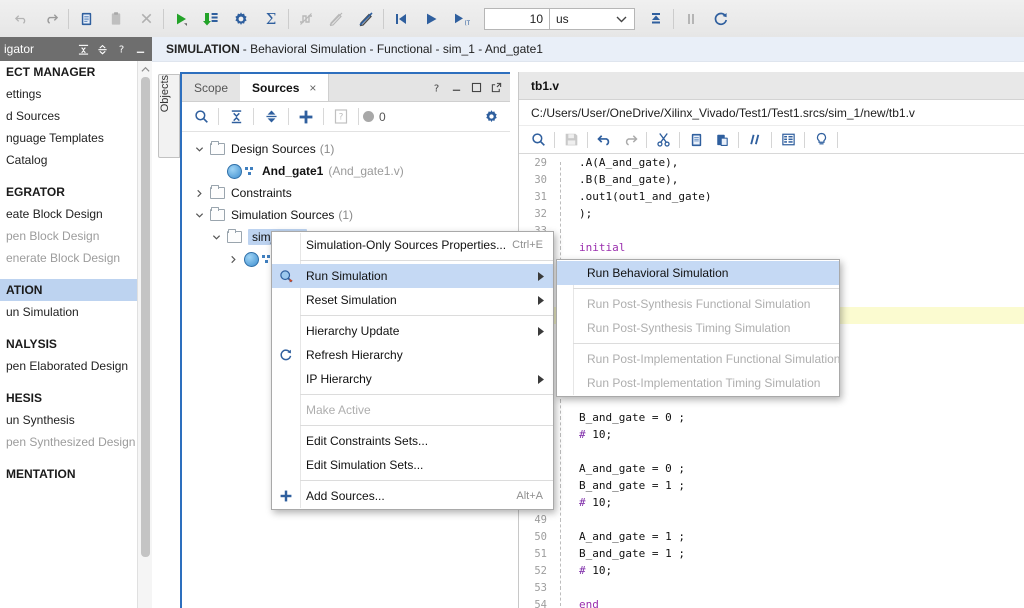 Image resolution: width=1024 pixels, height=608 pixels. I want to click on line-number: 31, so click(540, 196).